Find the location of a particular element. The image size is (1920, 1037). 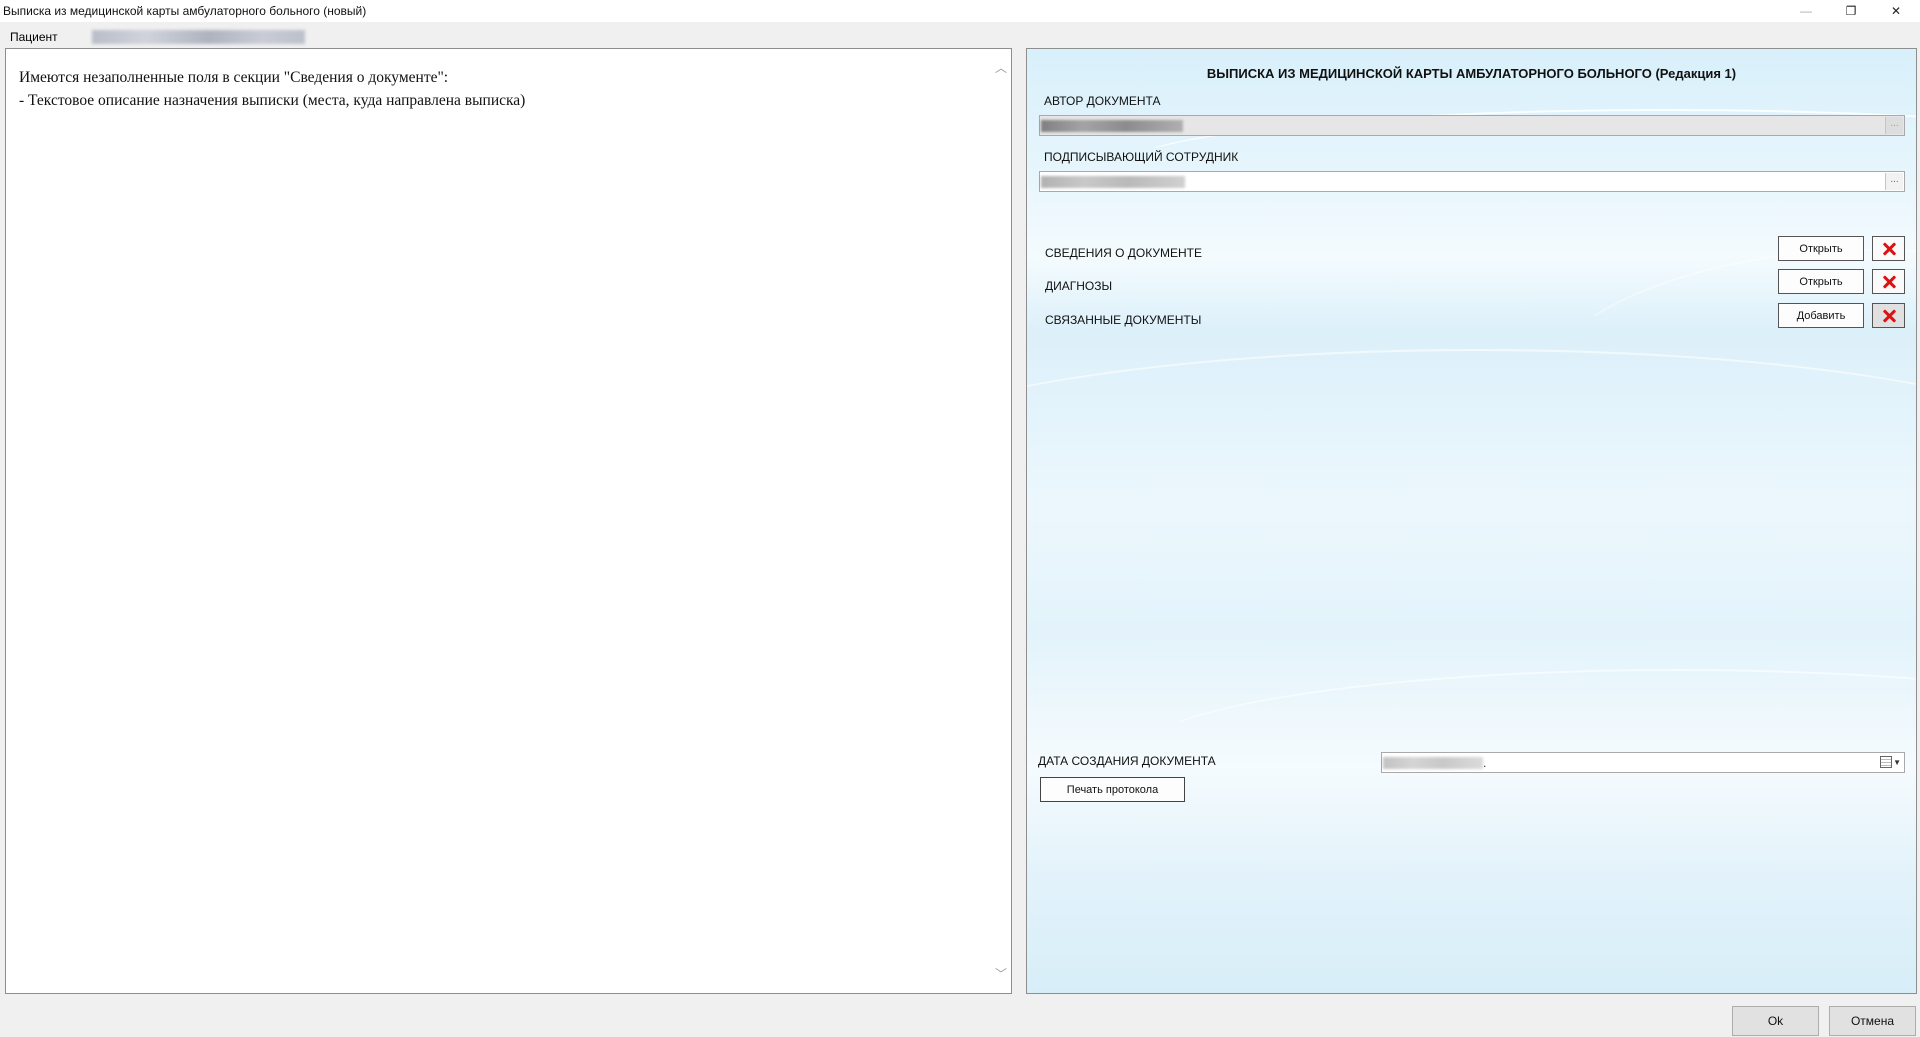

close-button: ✕ is located at coordinates (1896, 11).